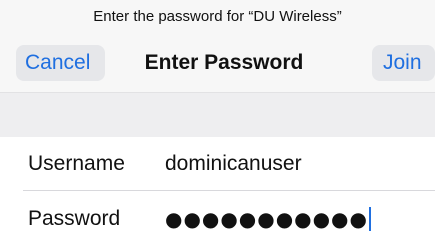  I want to click on page-title: Enter Password, so click(224, 62).